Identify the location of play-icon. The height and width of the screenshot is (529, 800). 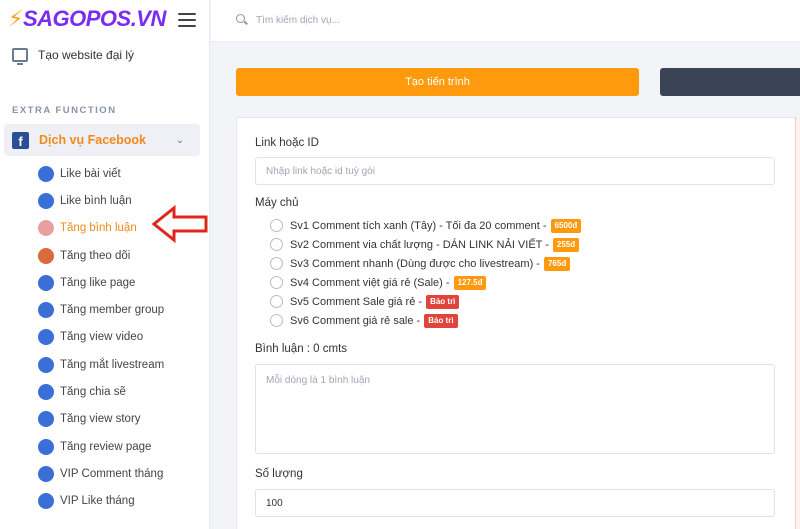
(46, 337).